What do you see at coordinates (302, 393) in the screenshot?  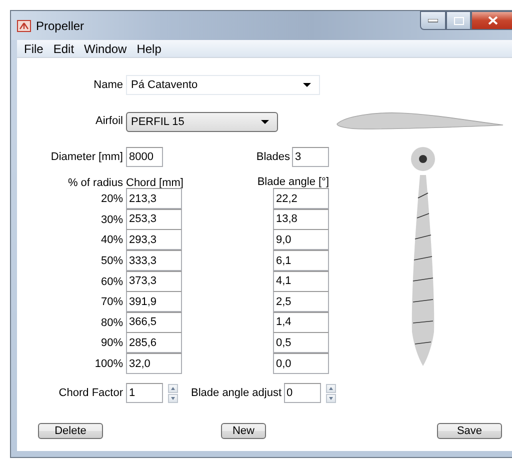 I see `input-field: 0` at bounding box center [302, 393].